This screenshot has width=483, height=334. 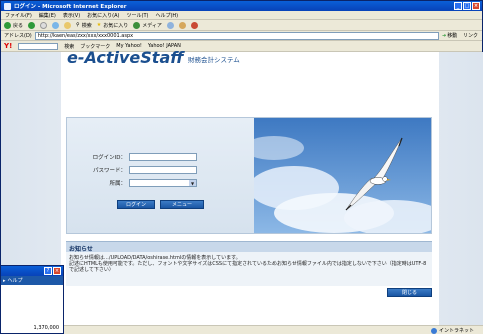 What do you see at coordinates (182, 25) in the screenshot?
I see `mail-icon` at bounding box center [182, 25].